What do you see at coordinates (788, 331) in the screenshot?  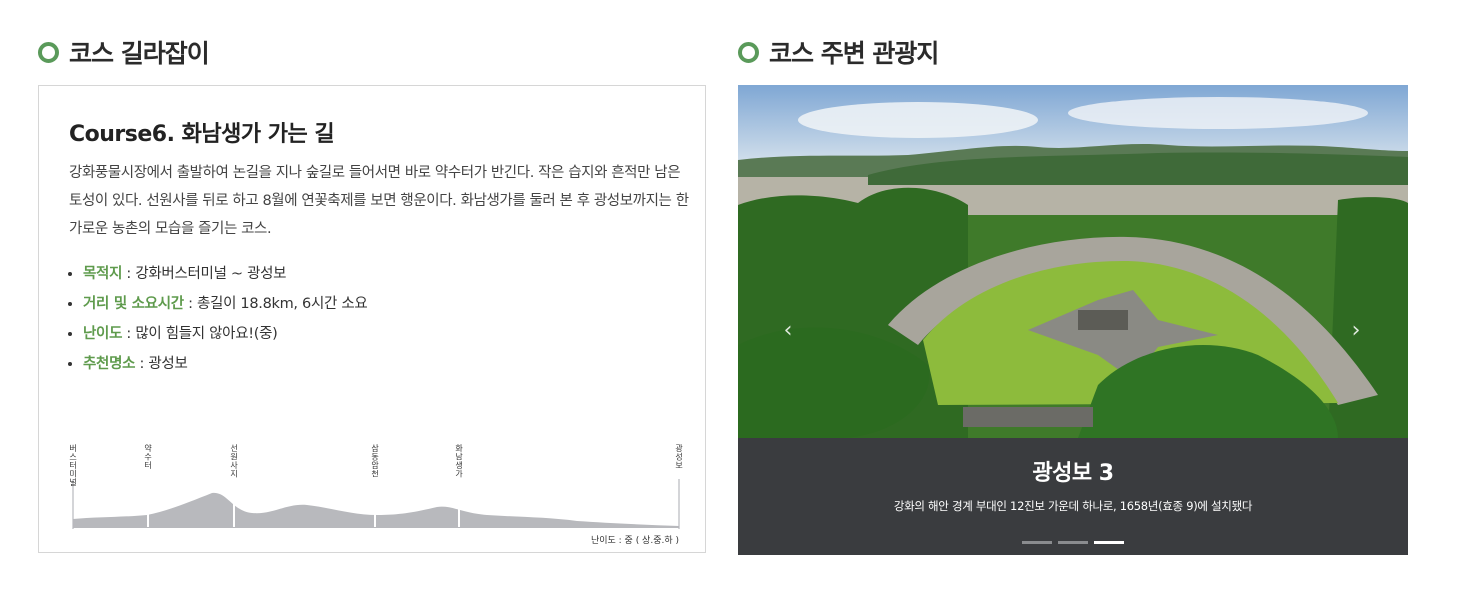 I see `chevron-left-icon: ‹` at bounding box center [788, 331].